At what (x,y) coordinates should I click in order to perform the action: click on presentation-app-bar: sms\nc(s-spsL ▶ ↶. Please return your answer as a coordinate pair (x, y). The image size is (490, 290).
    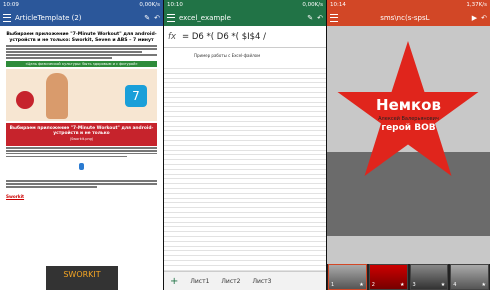
    Looking at the image, I should click on (408, 18).